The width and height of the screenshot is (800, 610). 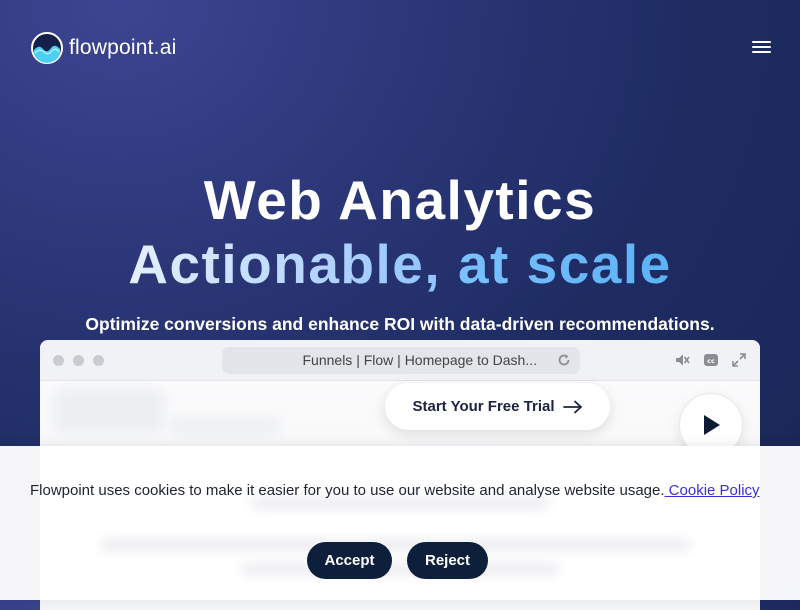 What do you see at coordinates (98, 360) in the screenshot?
I see `window-dot-maximize` at bounding box center [98, 360].